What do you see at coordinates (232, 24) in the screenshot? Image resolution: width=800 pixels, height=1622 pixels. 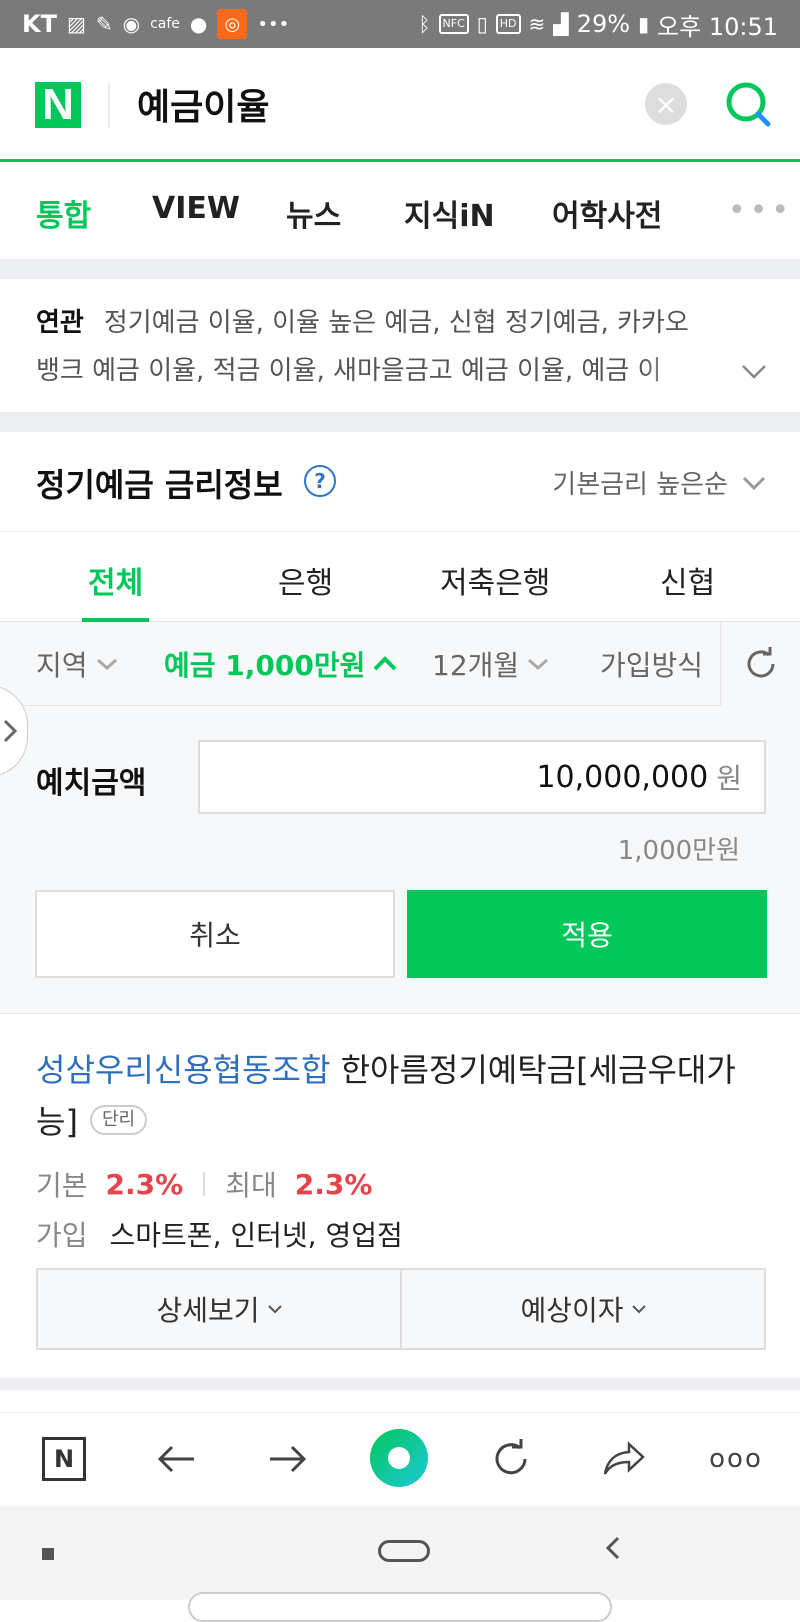 I see `orange-app-icon: ◎` at bounding box center [232, 24].